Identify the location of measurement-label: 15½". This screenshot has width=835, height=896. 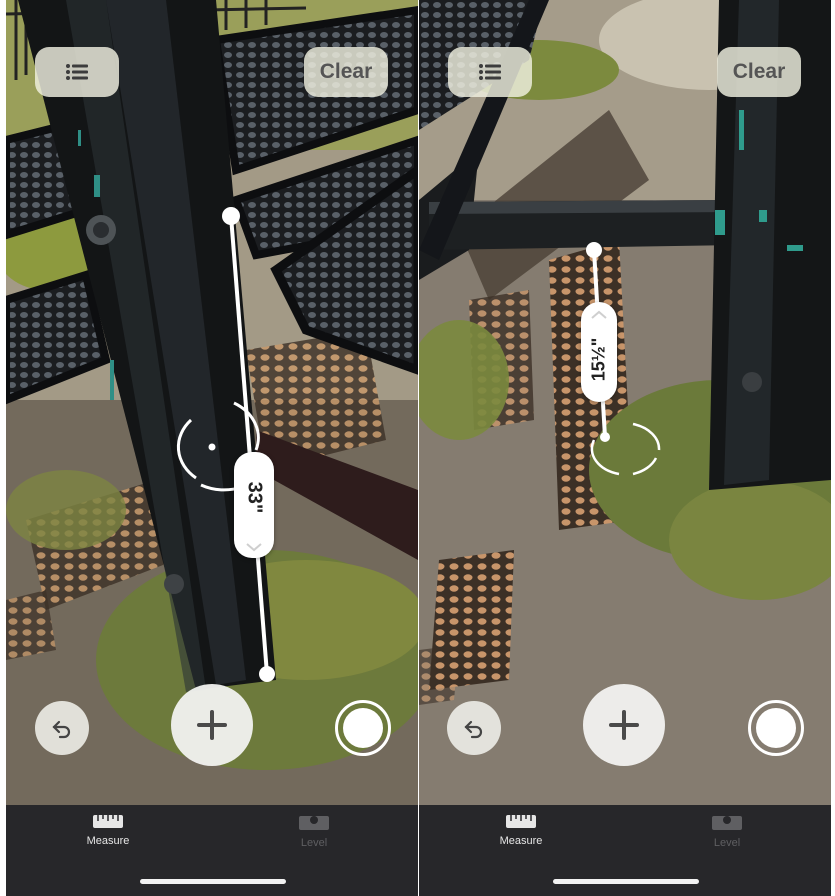
(599, 352).